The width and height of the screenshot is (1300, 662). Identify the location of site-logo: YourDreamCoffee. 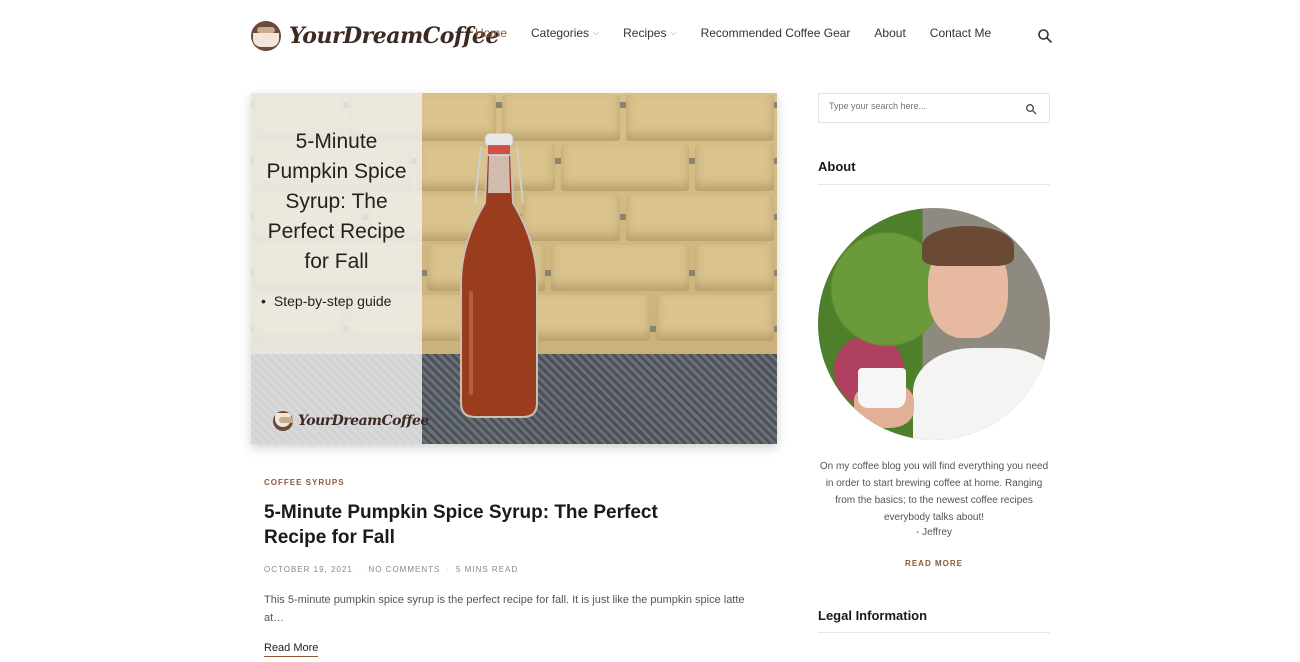
(375, 36).